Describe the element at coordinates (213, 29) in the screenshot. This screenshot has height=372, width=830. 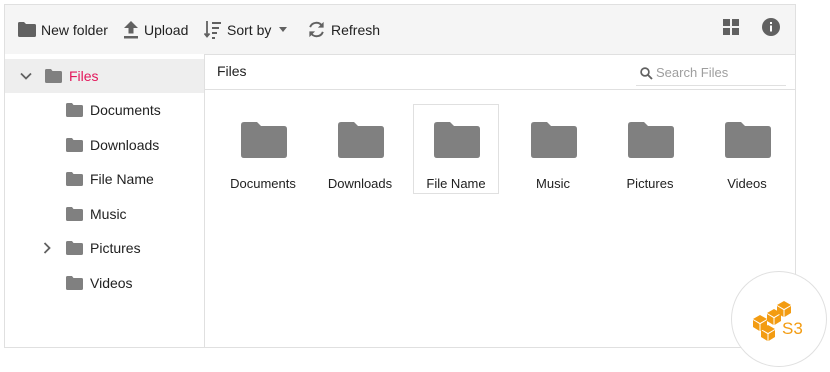
I see `sort-icon` at that location.